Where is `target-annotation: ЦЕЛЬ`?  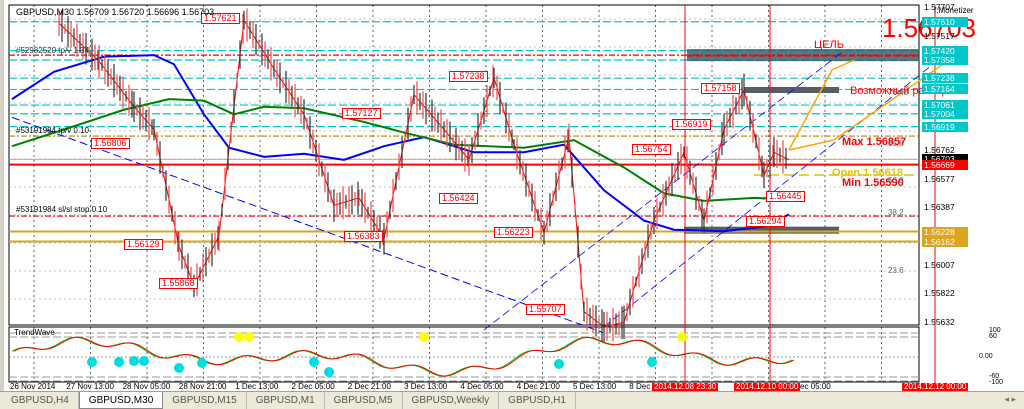 target-annotation: ЦЕЛЬ is located at coordinates (829, 45).